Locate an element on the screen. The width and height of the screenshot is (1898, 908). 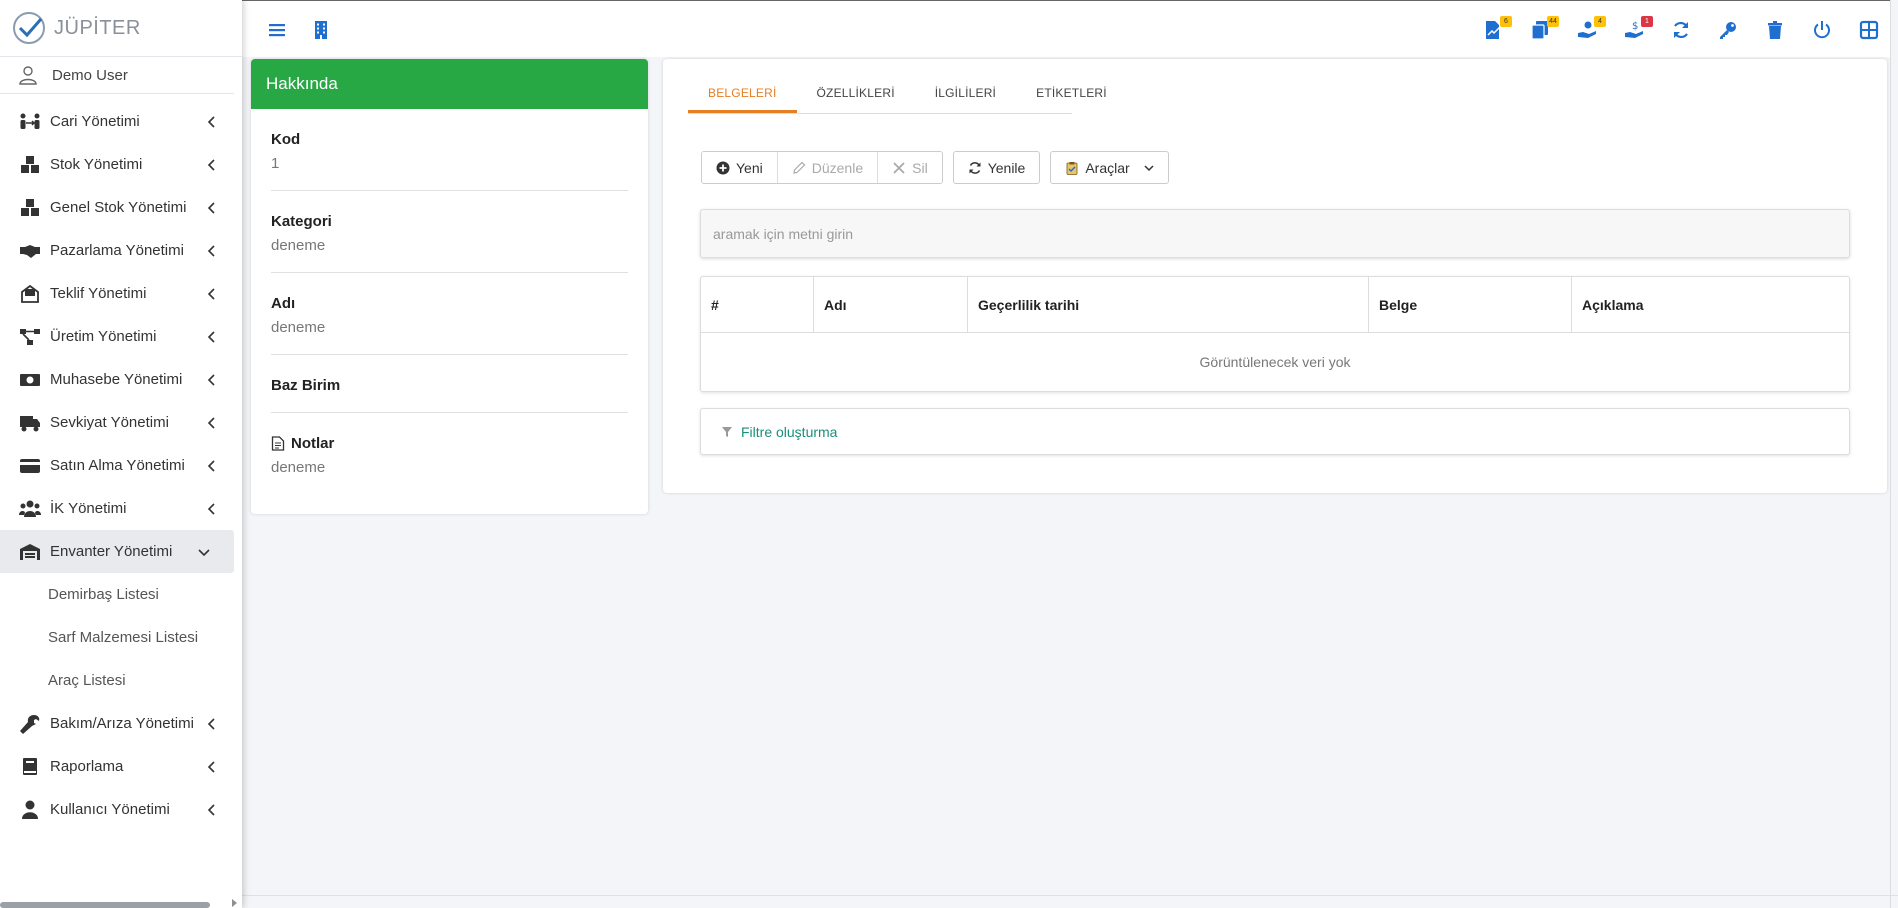
submenu-item-demirbas: Demirbaş Listesi is located at coordinates (121, 594).